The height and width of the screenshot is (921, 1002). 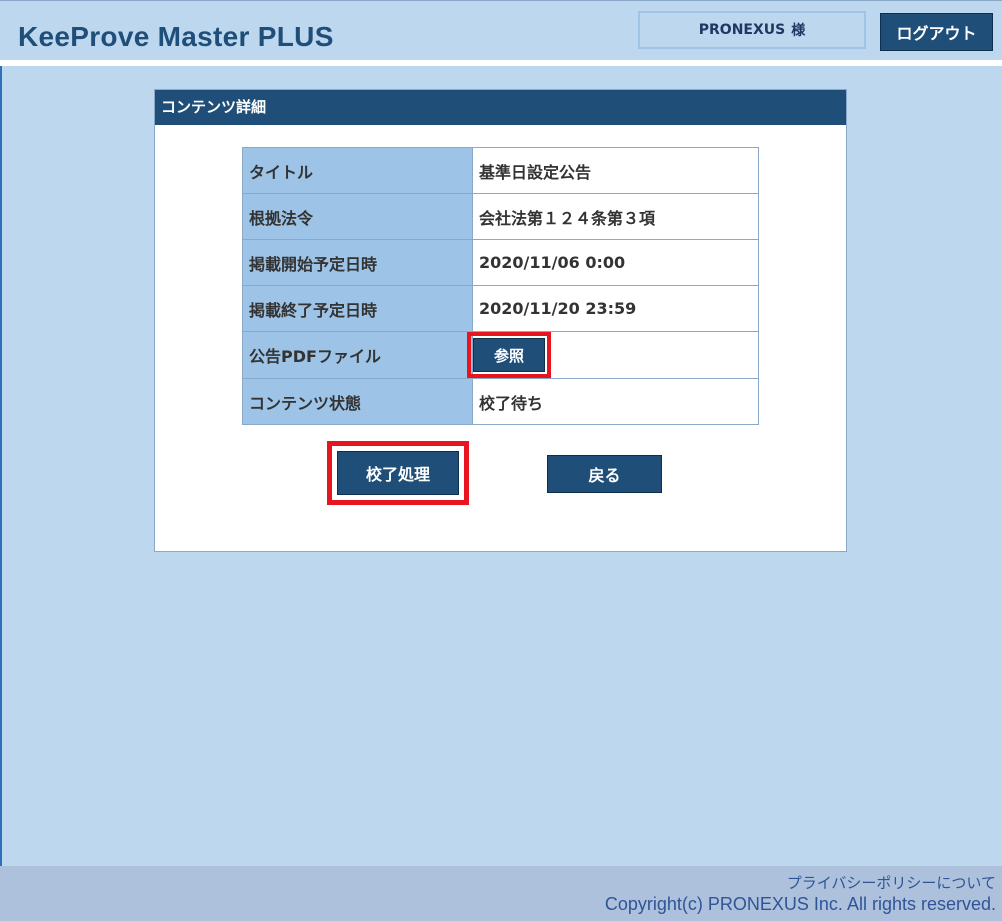 What do you see at coordinates (500, 107) in the screenshot?
I see `panel-title: コンテンツ詳細` at bounding box center [500, 107].